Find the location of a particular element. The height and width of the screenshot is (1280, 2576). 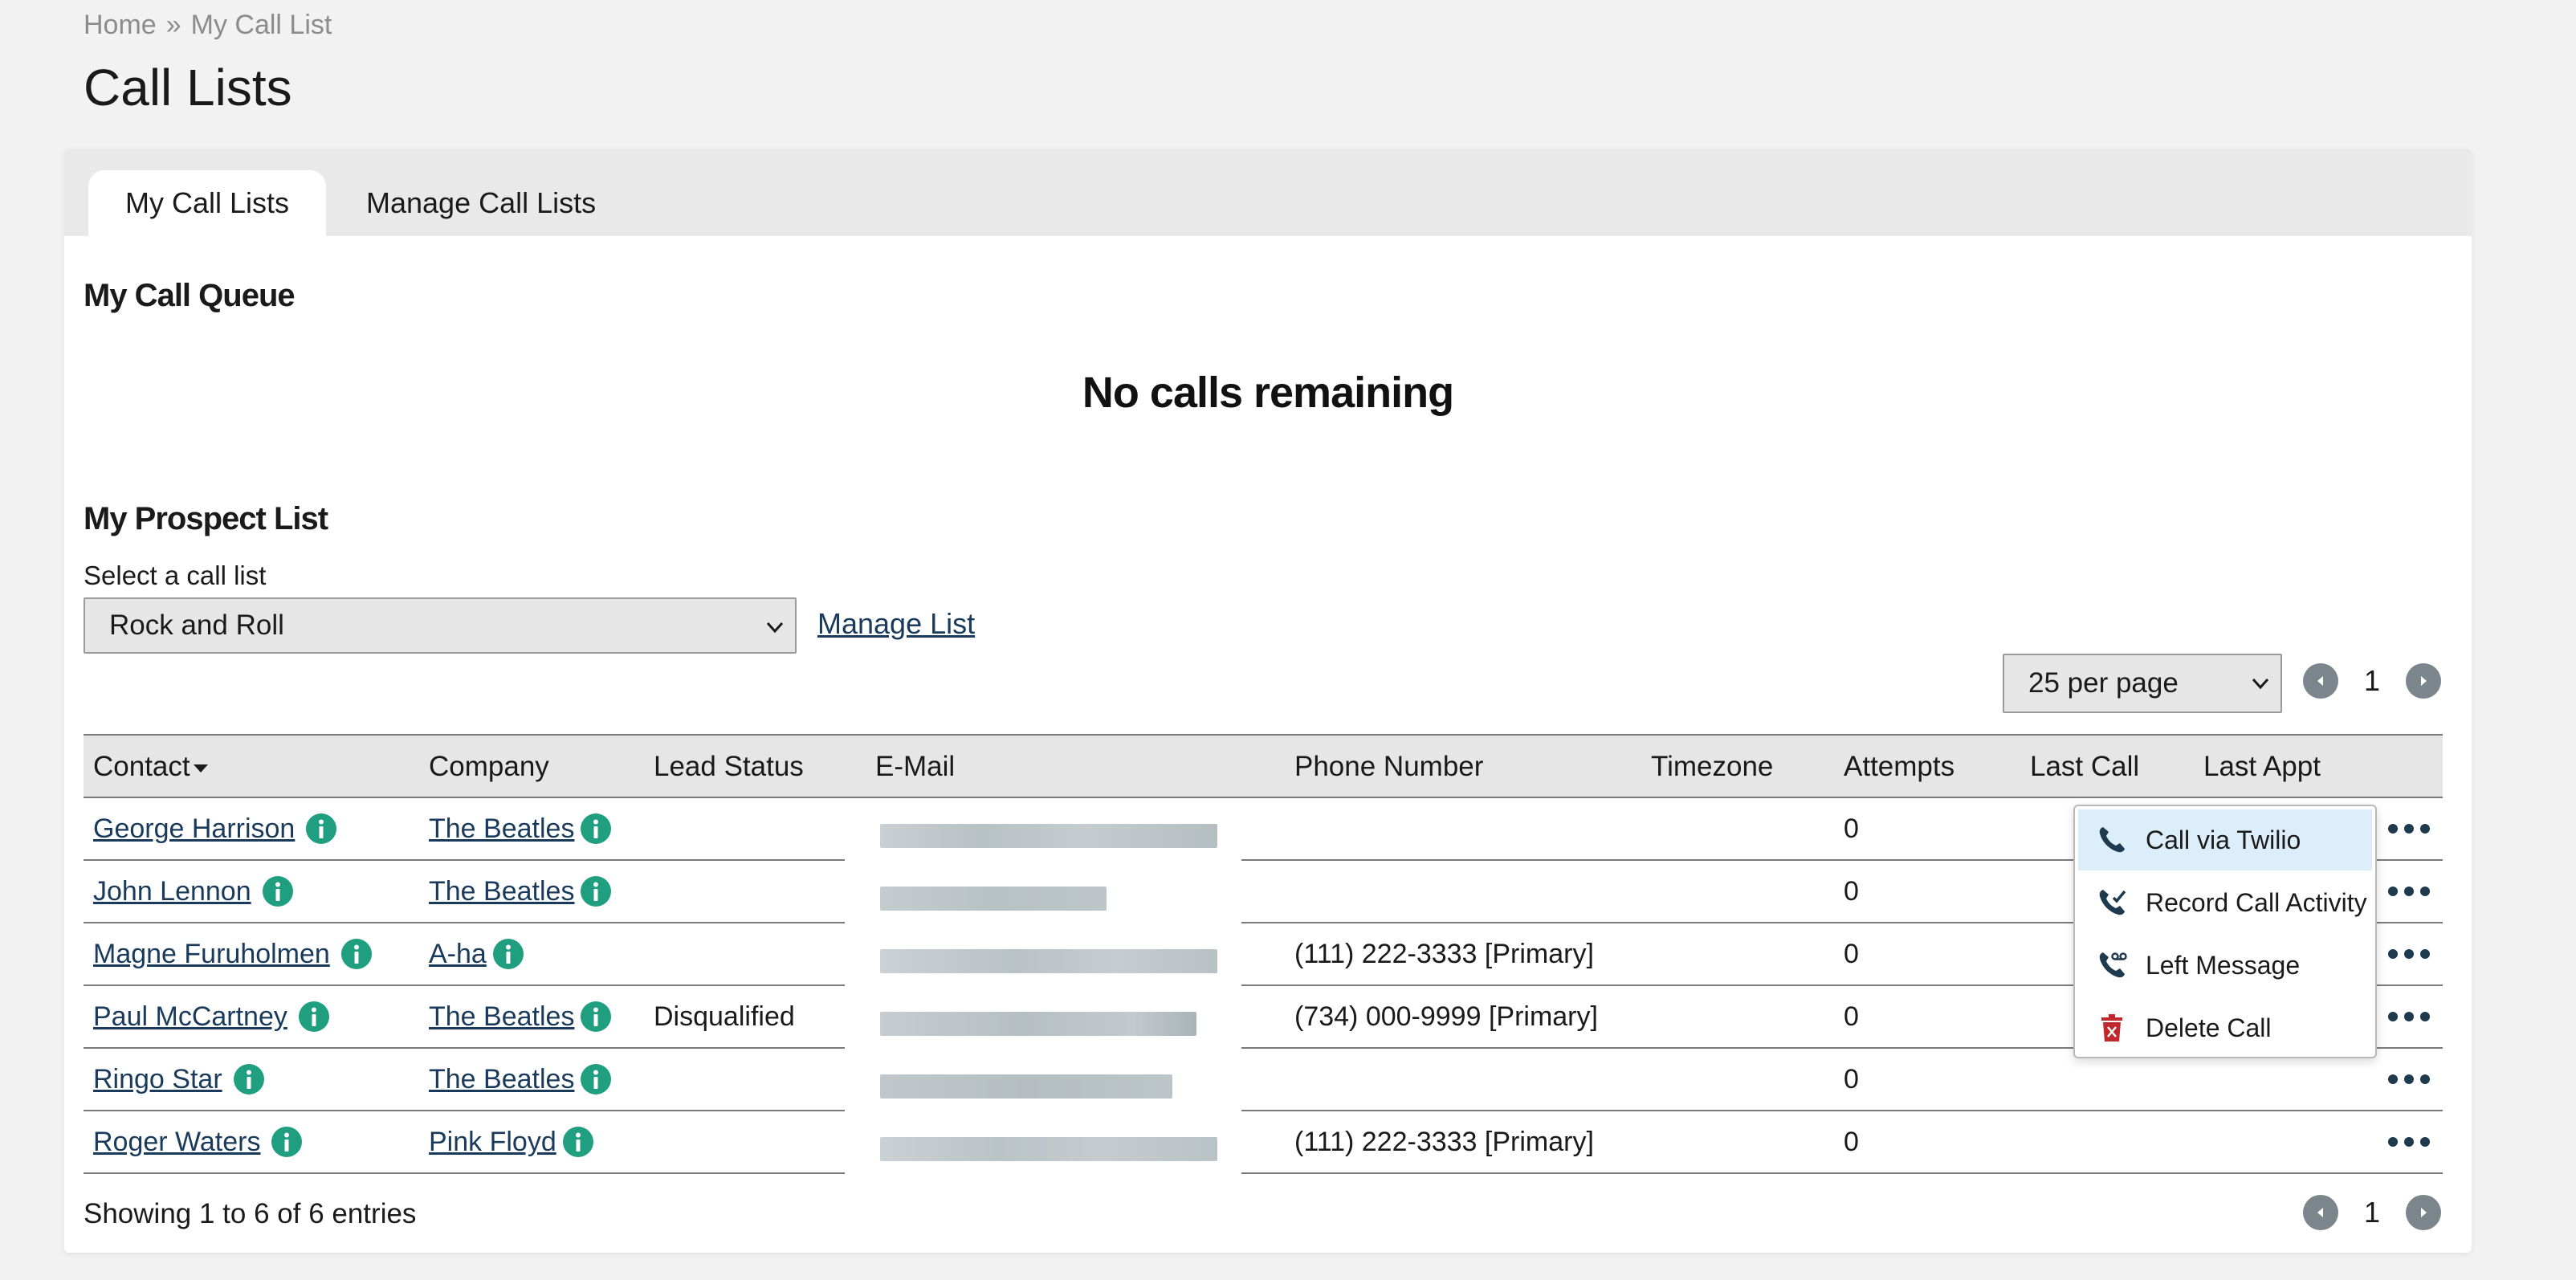

lead-status-cell: Disqualified is located at coordinates (724, 1017).